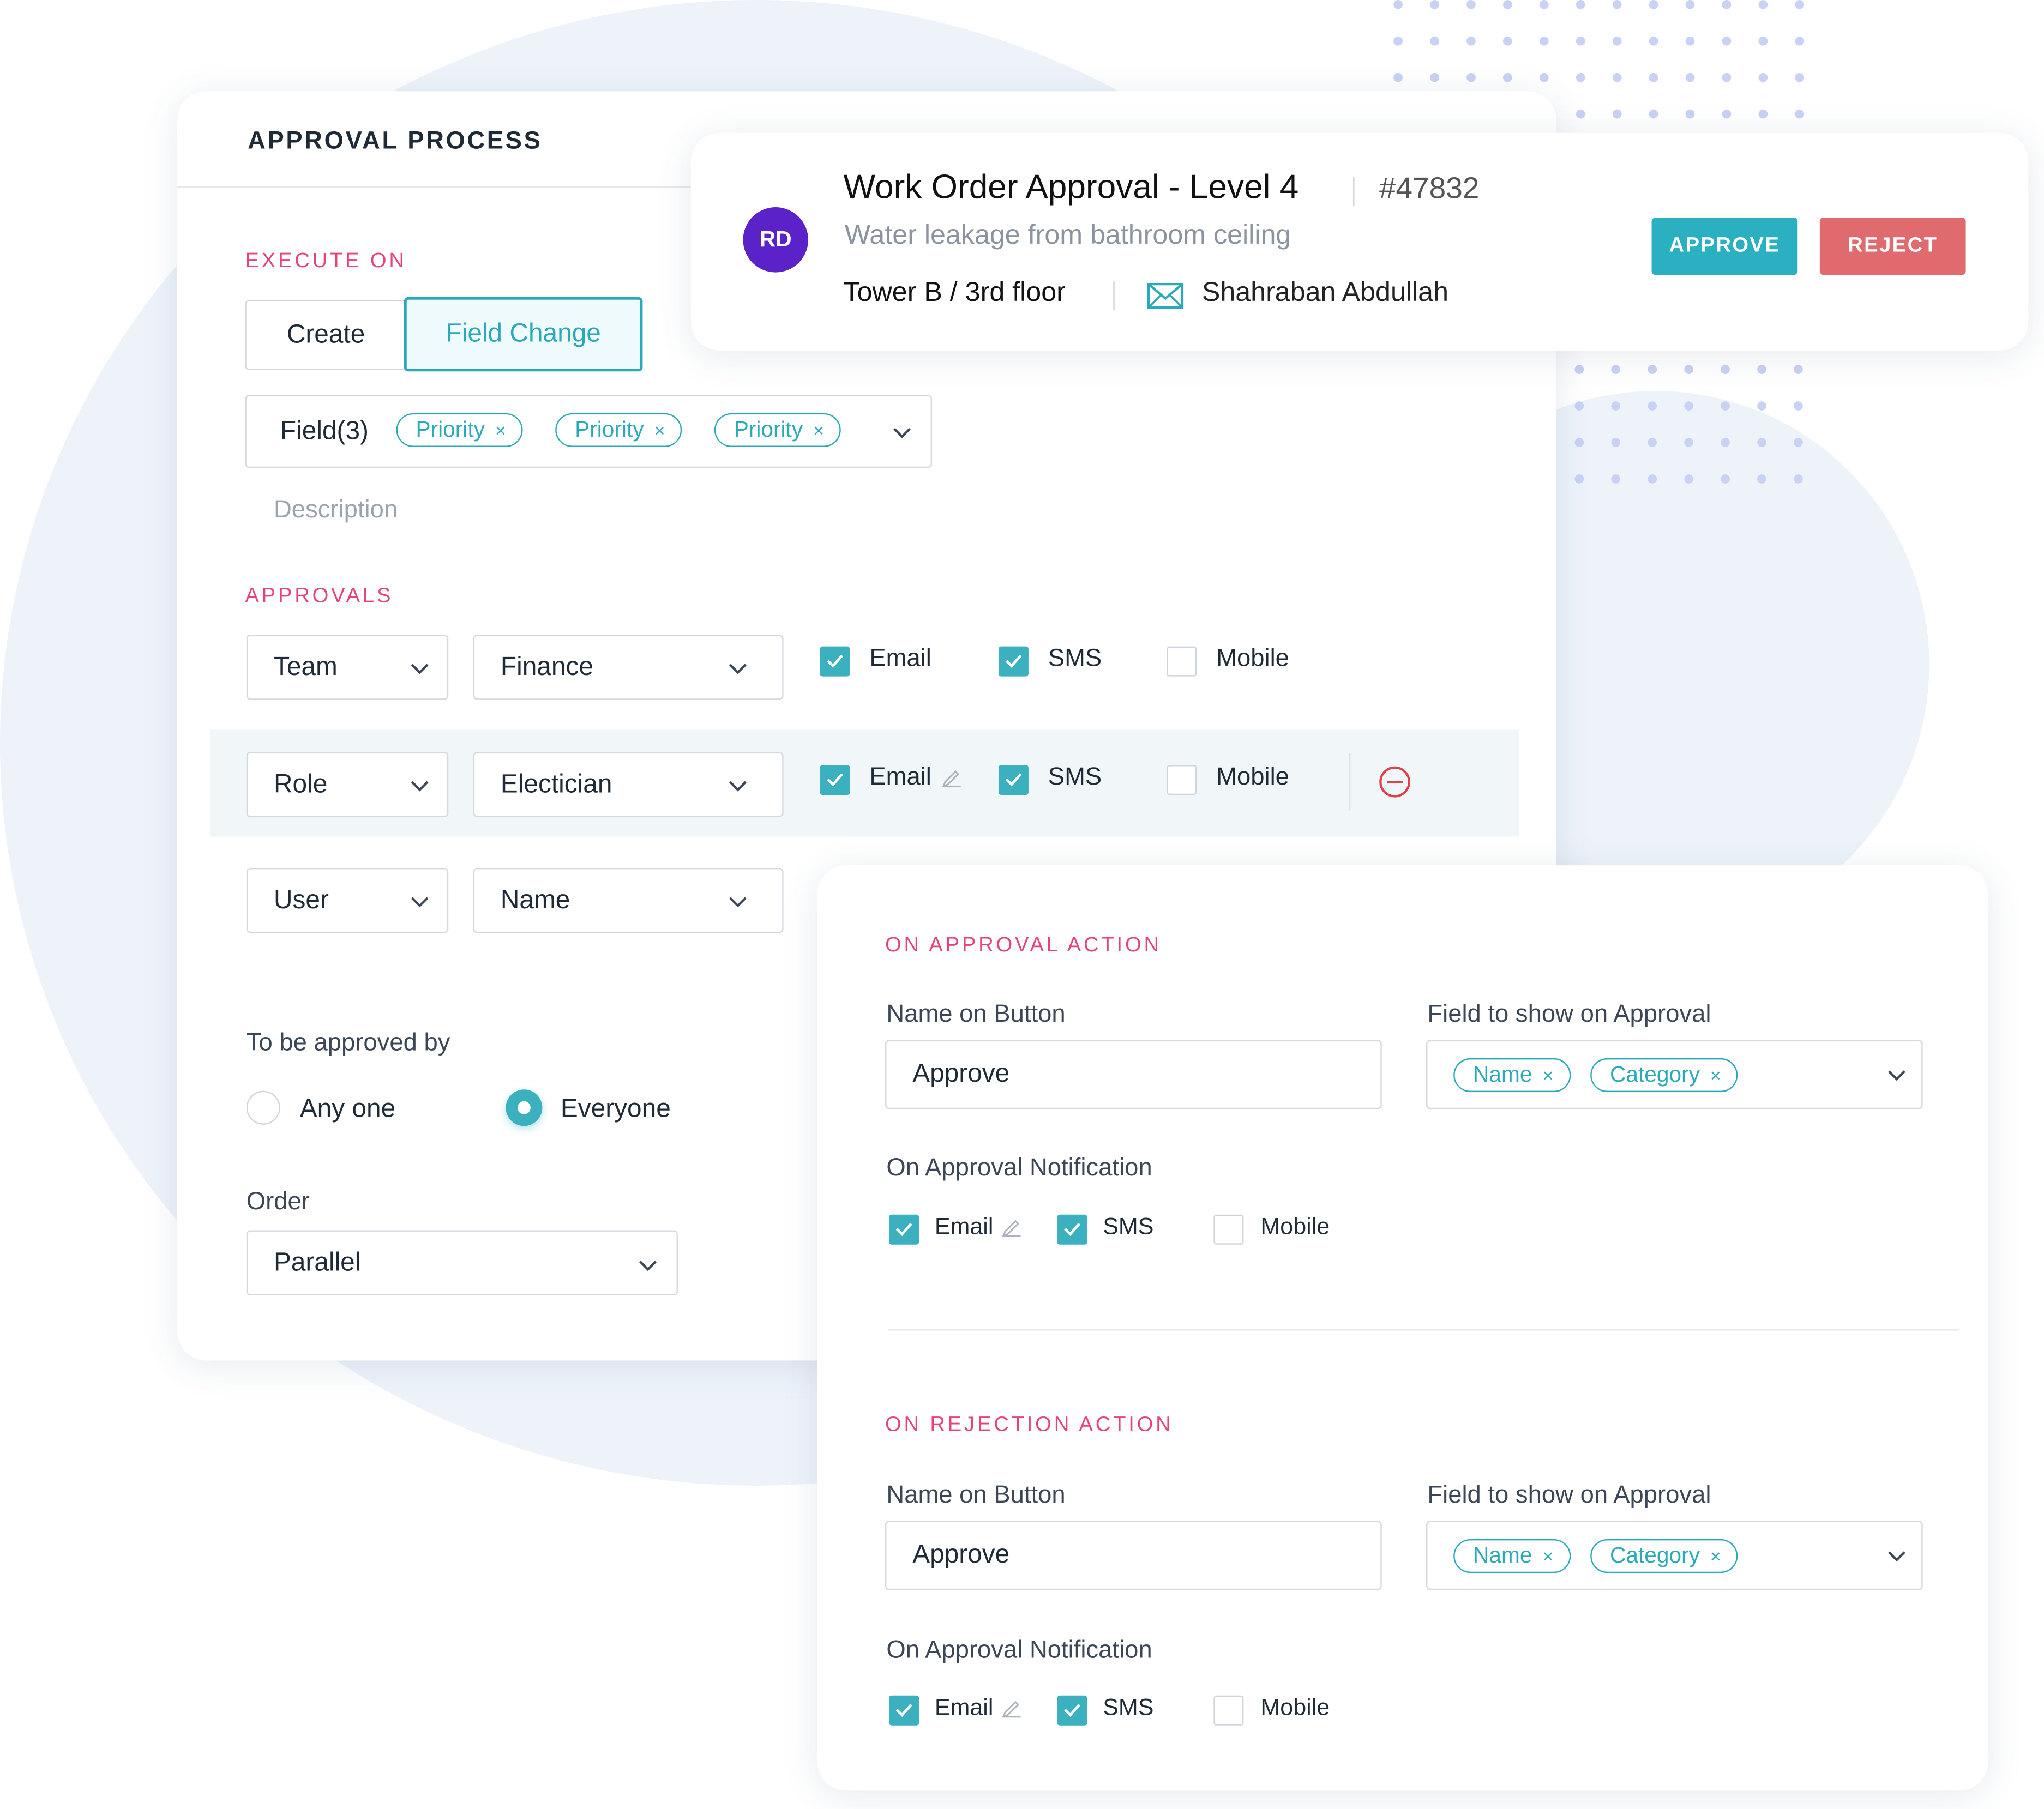  Describe the element at coordinates (395, 142) in the screenshot. I see `card-title: APPROVAL PROCESS` at that location.